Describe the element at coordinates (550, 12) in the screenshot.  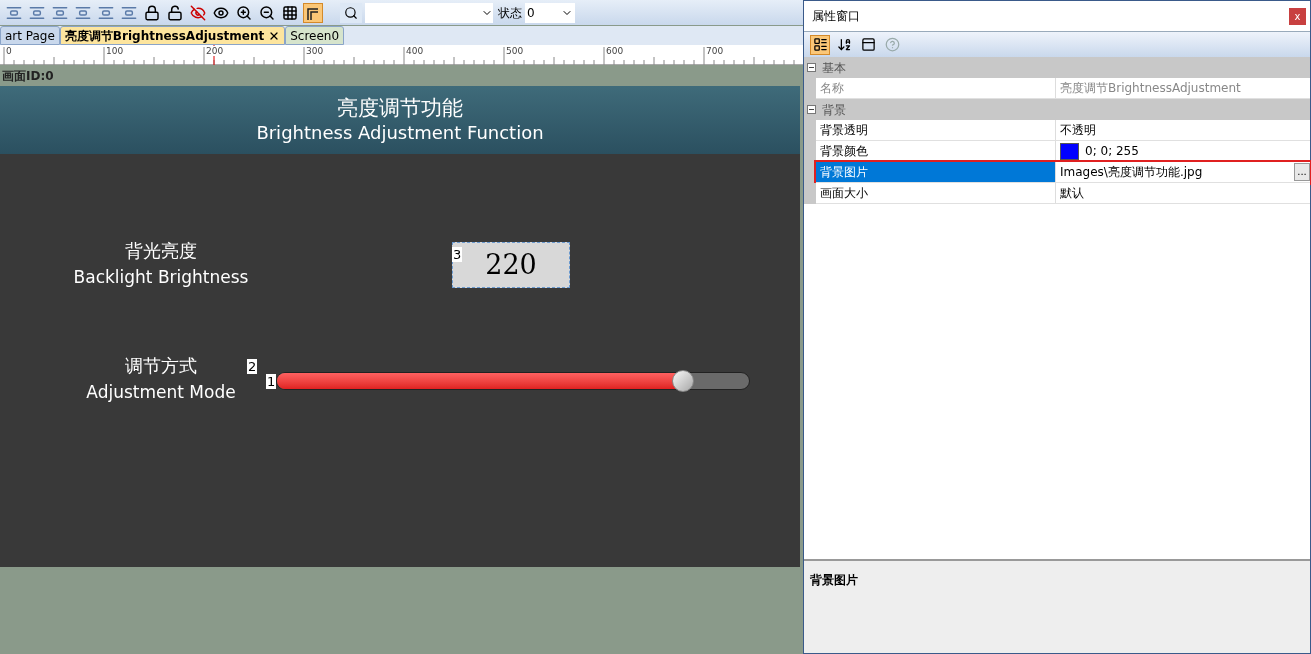
I see `state-dropdown: 0` at that location.